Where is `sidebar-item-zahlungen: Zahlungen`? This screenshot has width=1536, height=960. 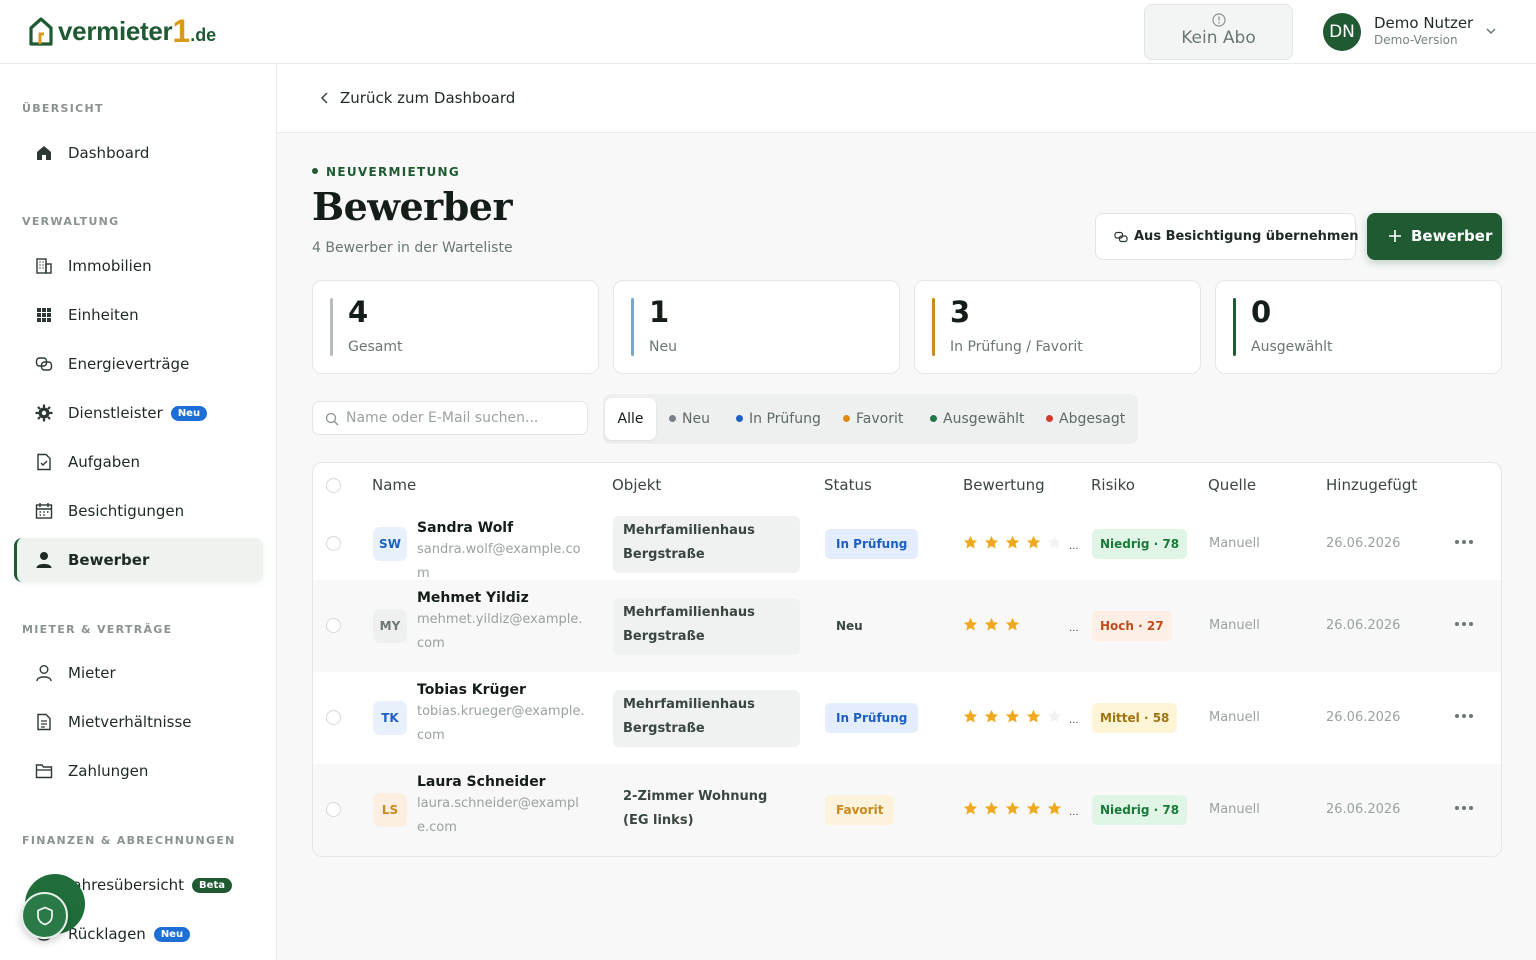
sidebar-item-zahlungen: Zahlungen is located at coordinates (138, 771).